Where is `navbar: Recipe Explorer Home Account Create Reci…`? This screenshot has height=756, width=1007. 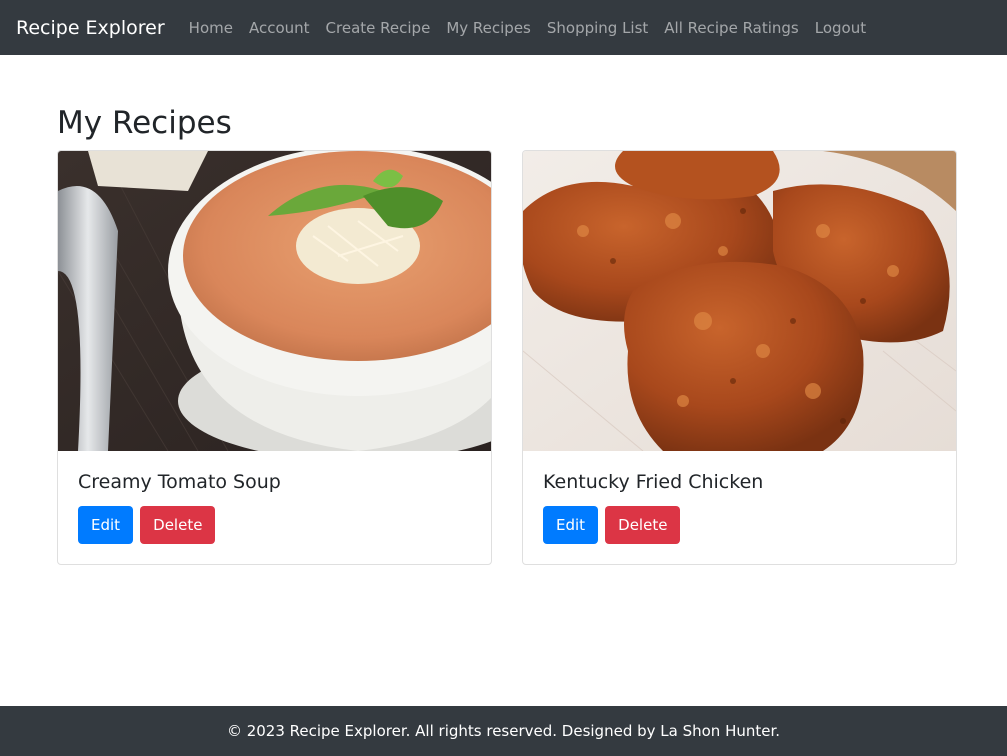
navbar: Recipe Explorer Home Account Create Reci… is located at coordinates (503, 27).